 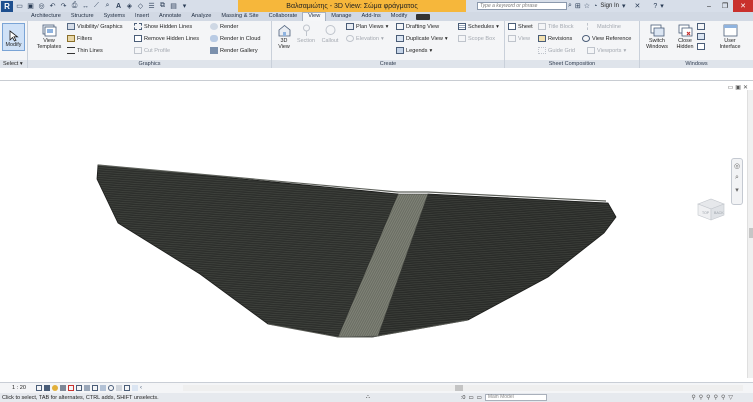 I want to click on thin-lines-button: Thin Lines, so click(x=85, y=50).